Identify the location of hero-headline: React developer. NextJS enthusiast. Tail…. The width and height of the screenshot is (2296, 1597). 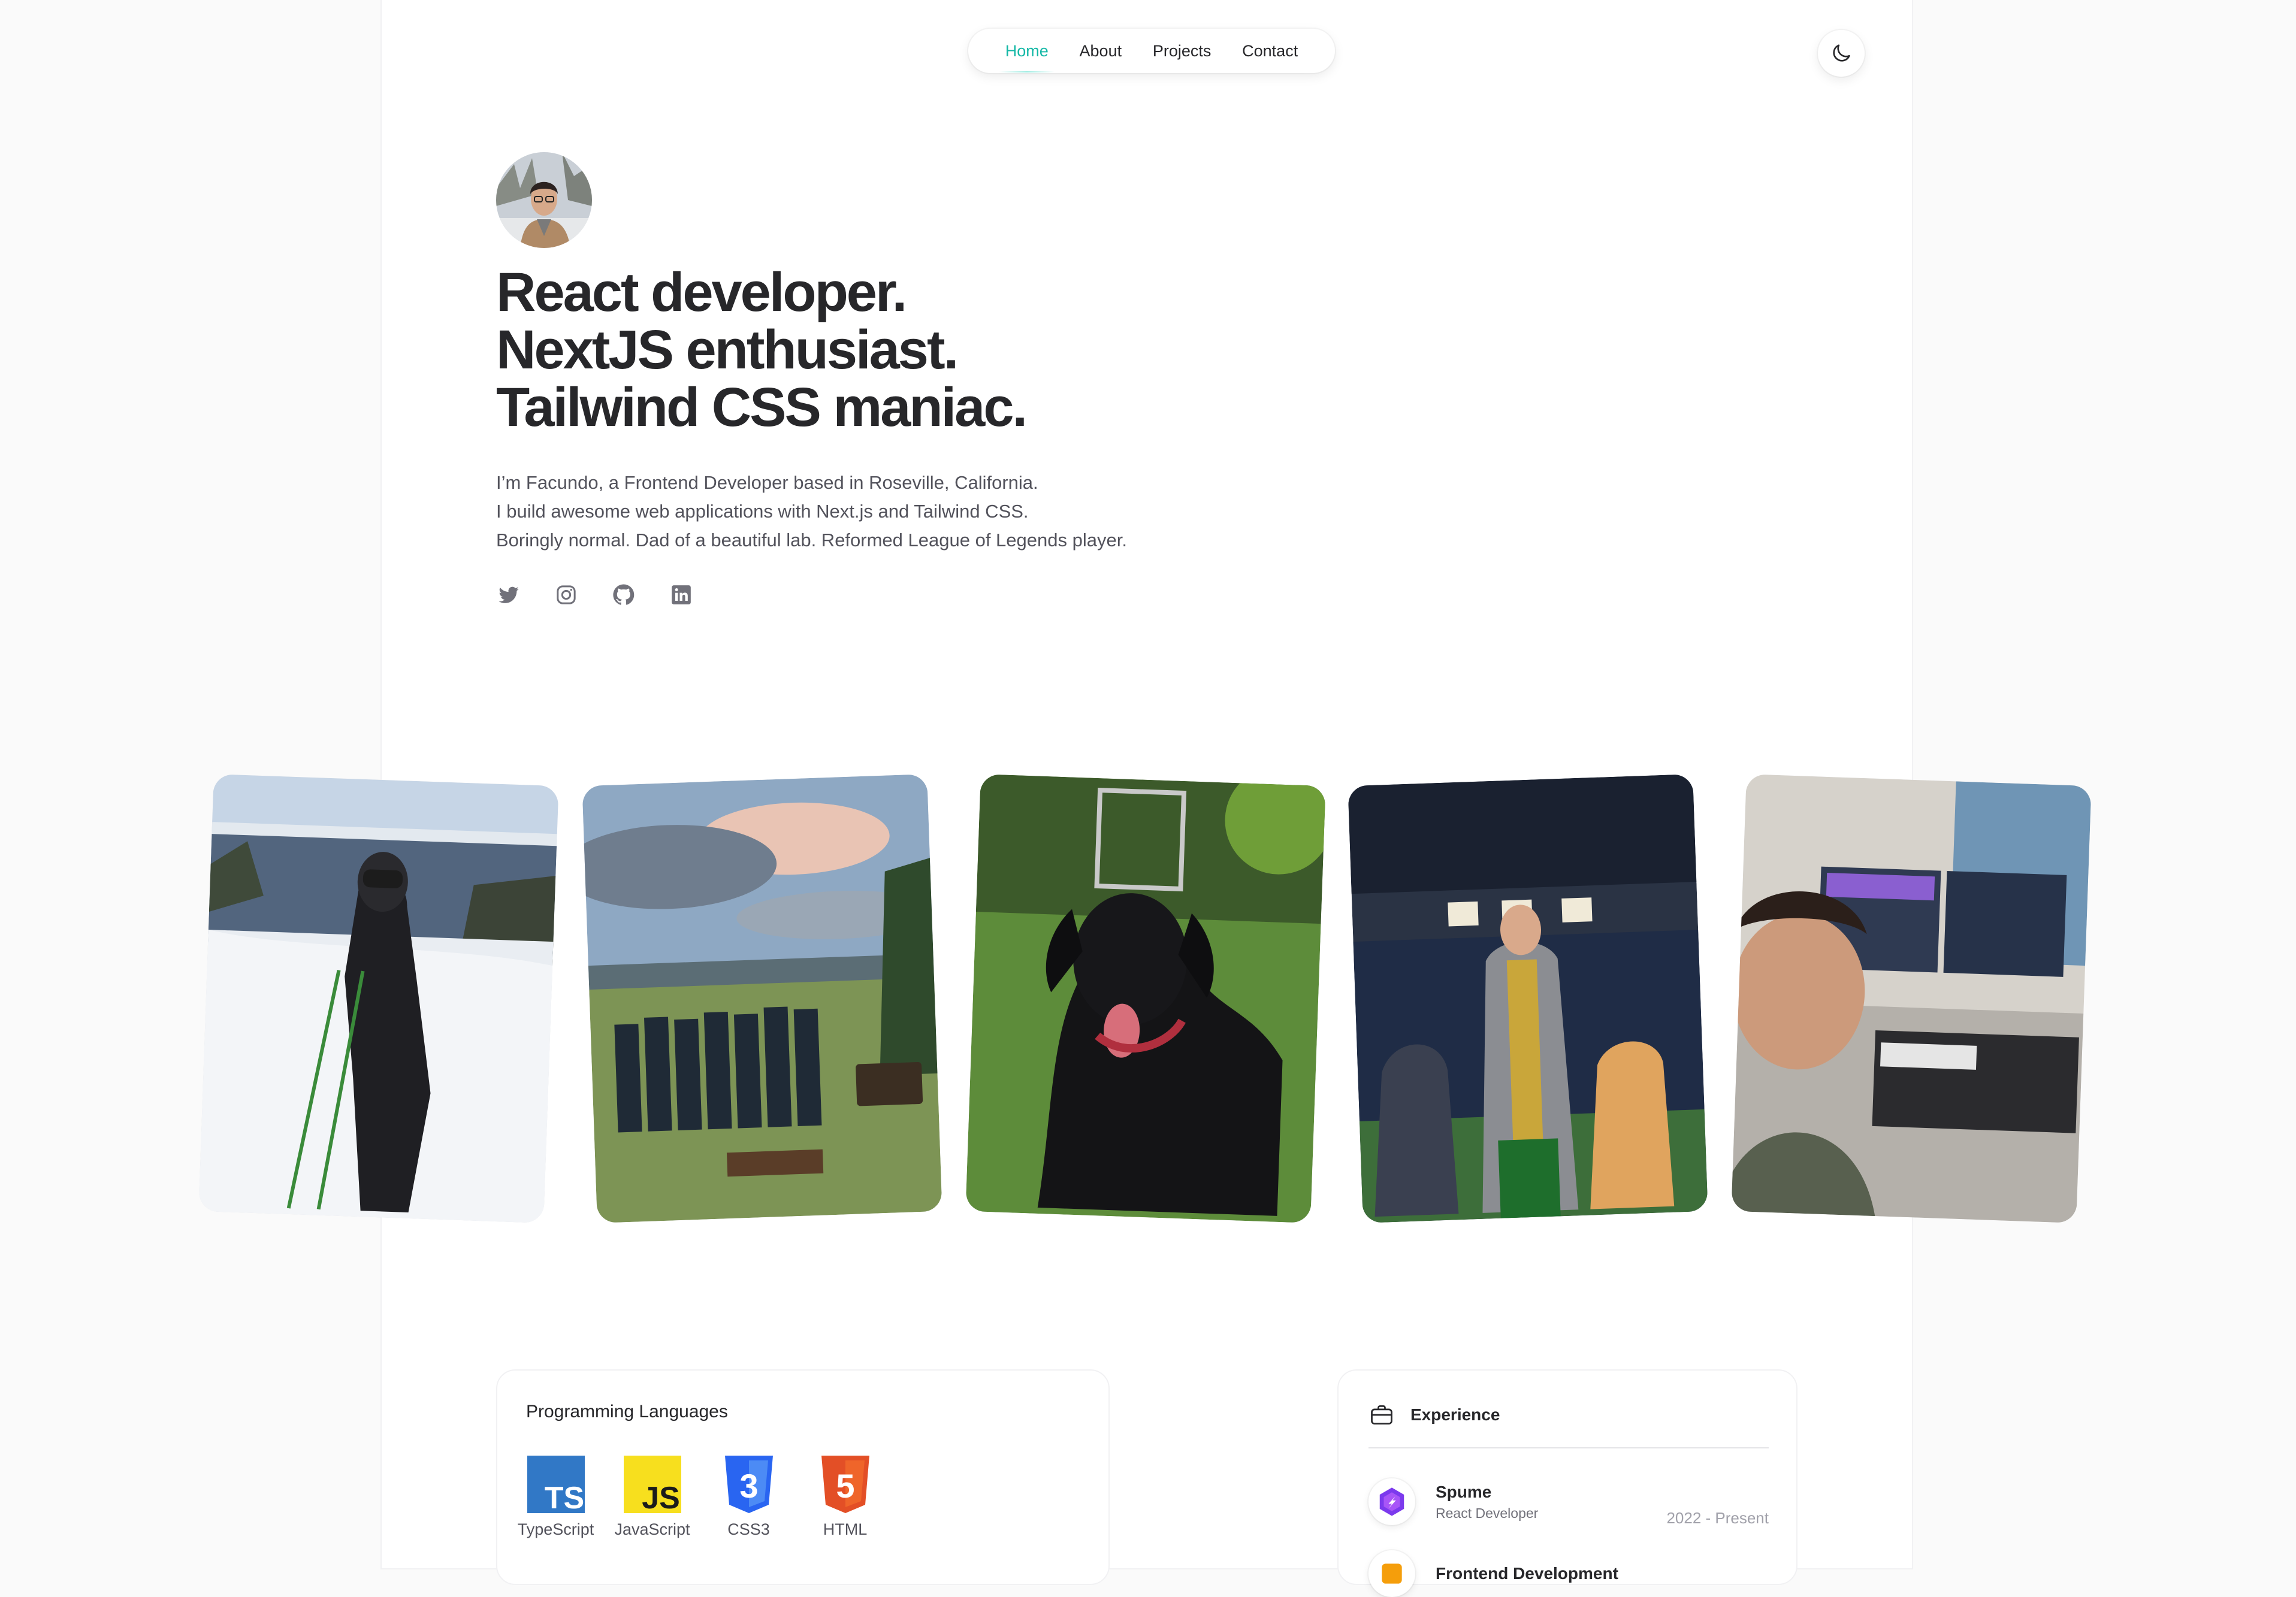
(915, 350).